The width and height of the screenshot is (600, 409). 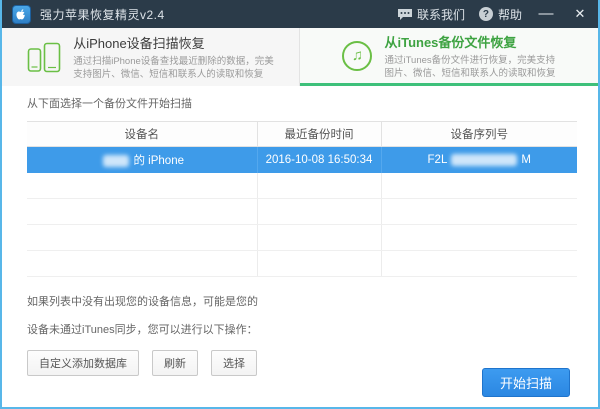 I want to click on cell-device-name: 的 iPhone, so click(x=142, y=159).